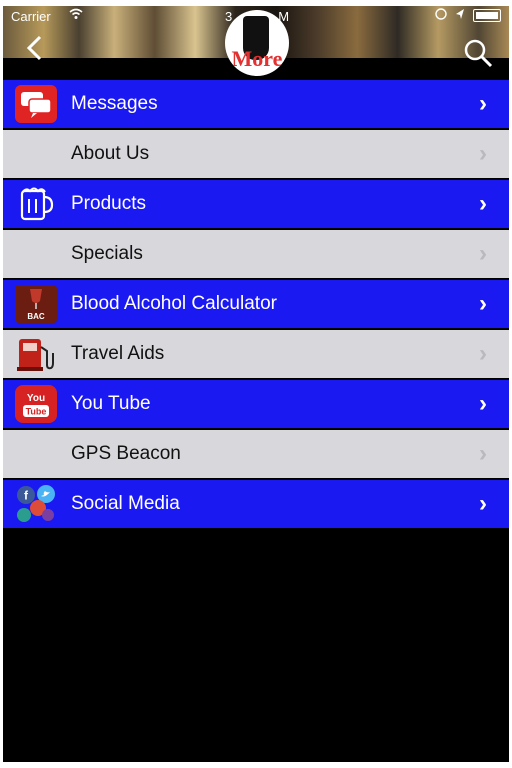 Image resolution: width=512 pixels, height=768 pixels. Describe the element at coordinates (114, 103) in the screenshot. I see `menu-item-label: Messages` at that location.